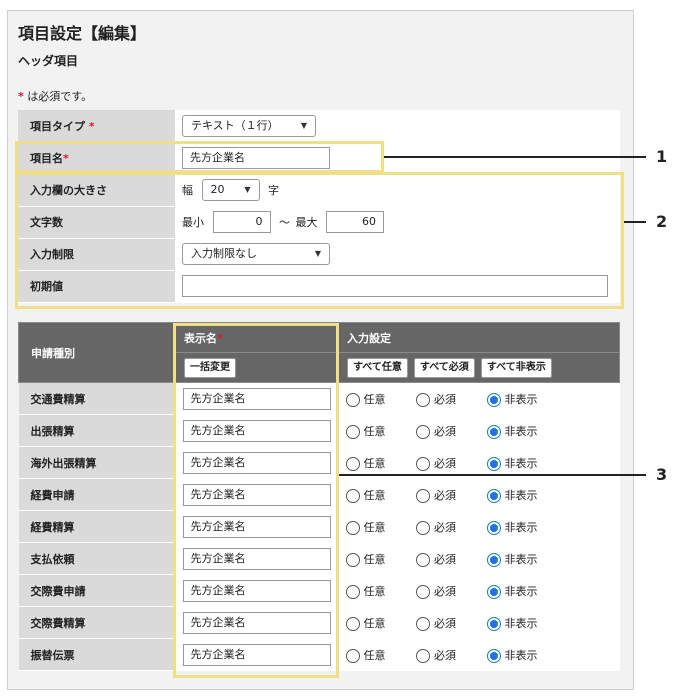 The height and width of the screenshot is (697, 684). What do you see at coordinates (241, 222) in the screenshot?
I see `min-length-input: 0` at bounding box center [241, 222].